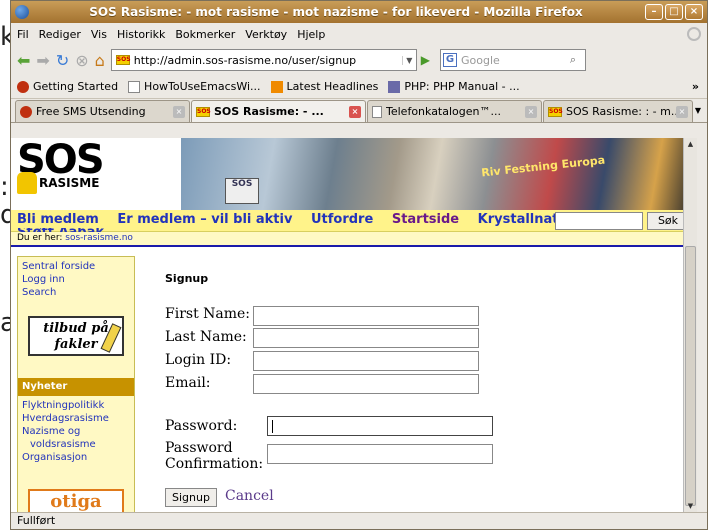  What do you see at coordinates (366, 338) in the screenshot?
I see `last-name-input` at bounding box center [366, 338].